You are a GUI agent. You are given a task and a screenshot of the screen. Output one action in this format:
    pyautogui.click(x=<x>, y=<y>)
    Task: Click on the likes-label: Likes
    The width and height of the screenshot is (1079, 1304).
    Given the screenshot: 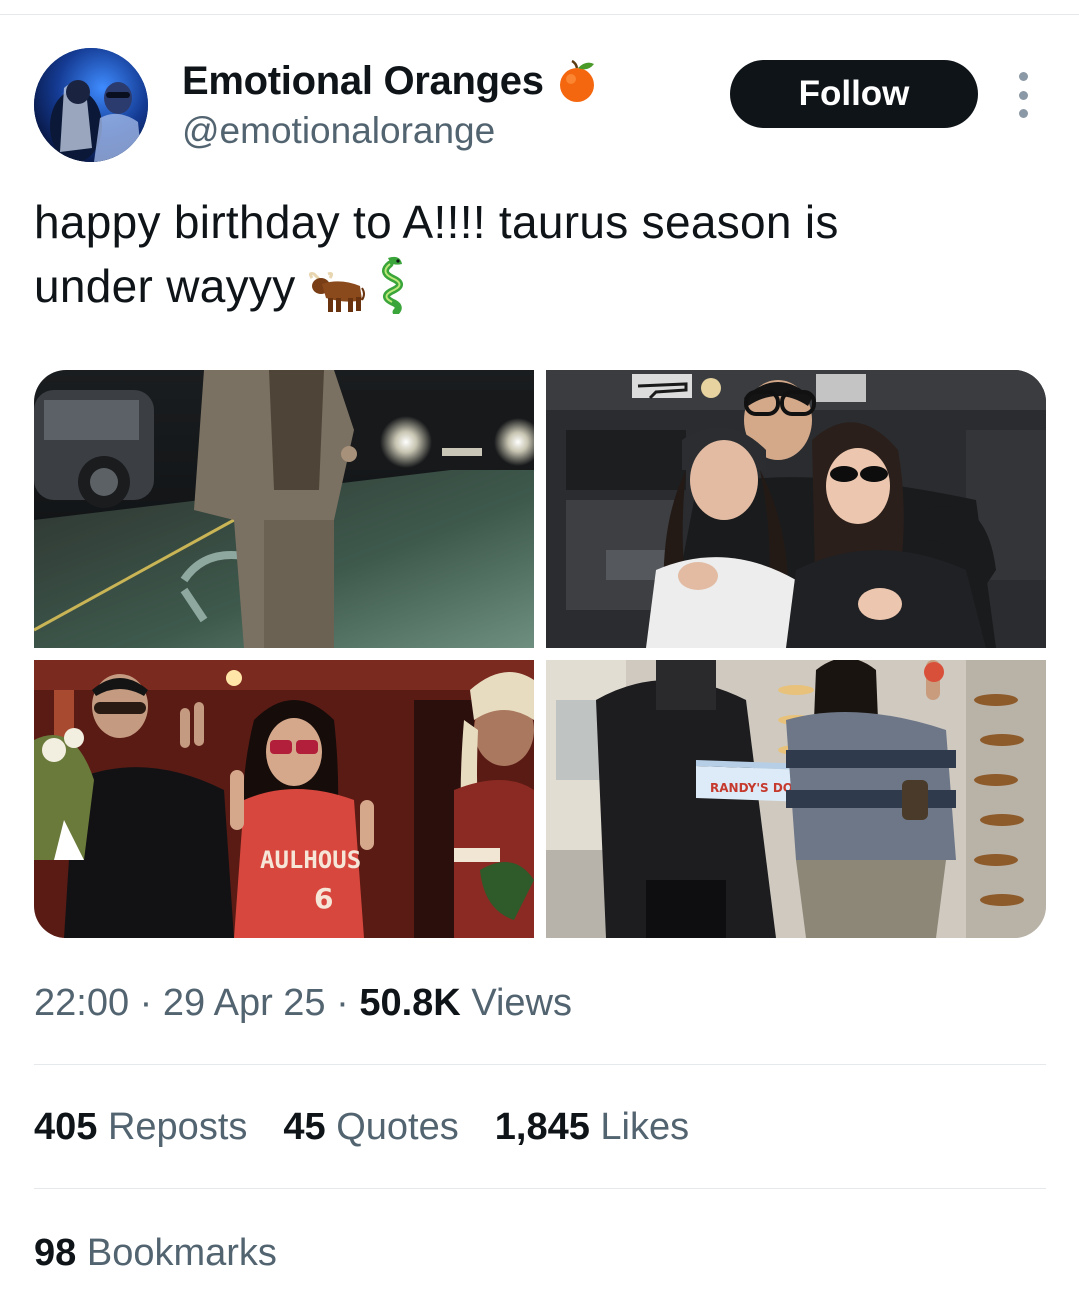 What is the action you would take?
    pyautogui.click(x=645, y=1127)
    